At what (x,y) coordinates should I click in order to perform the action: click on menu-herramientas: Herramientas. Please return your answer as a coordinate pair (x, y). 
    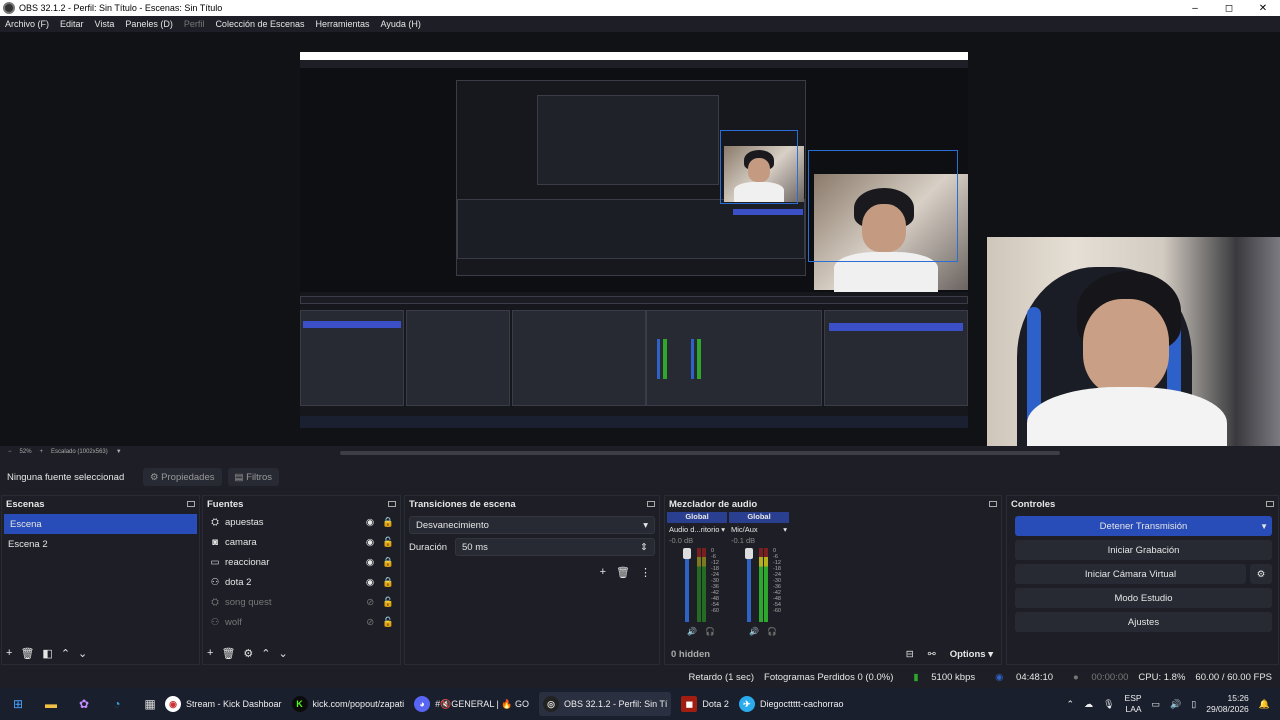
    Looking at the image, I should click on (343, 24).